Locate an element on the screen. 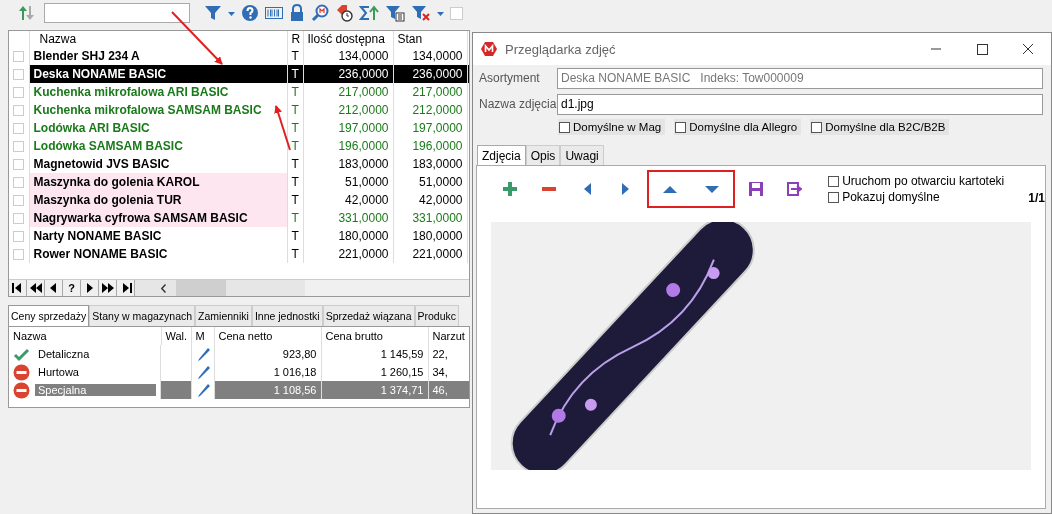  table-cell: 1 145,59 is located at coordinates (374, 354).